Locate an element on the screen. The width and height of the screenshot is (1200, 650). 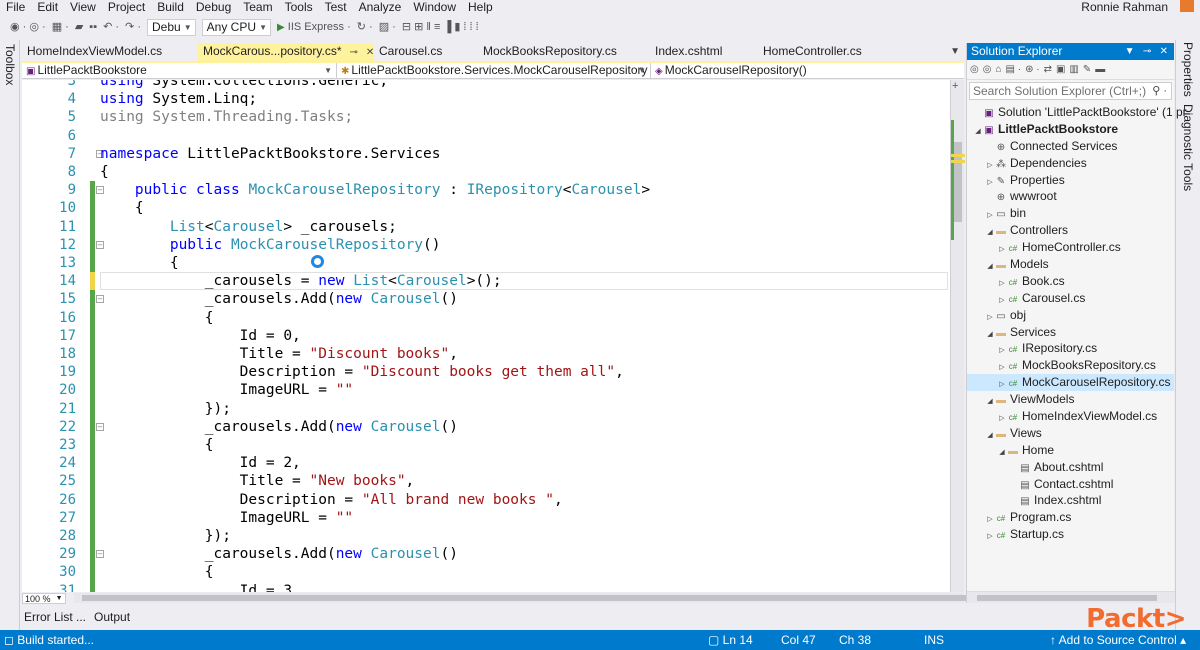
menu-window: Window is located at coordinates (434, 7).